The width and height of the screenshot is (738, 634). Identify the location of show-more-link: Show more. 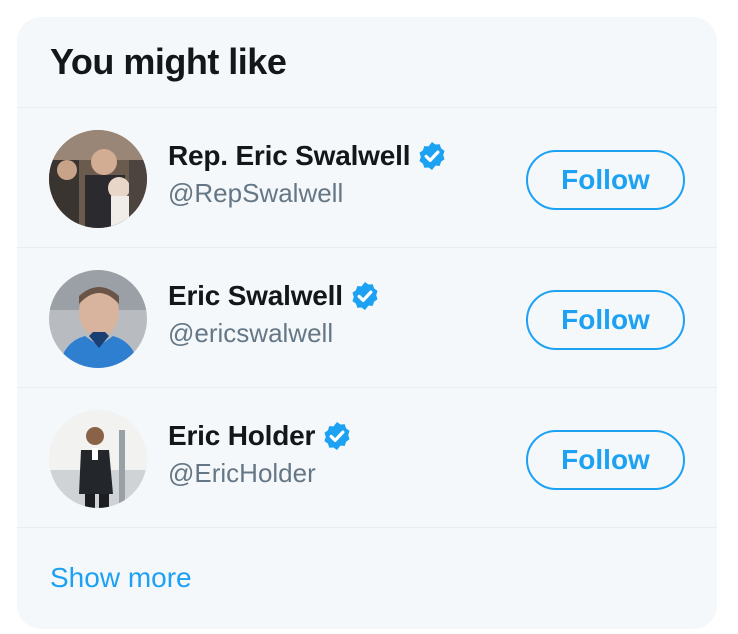
(121, 578).